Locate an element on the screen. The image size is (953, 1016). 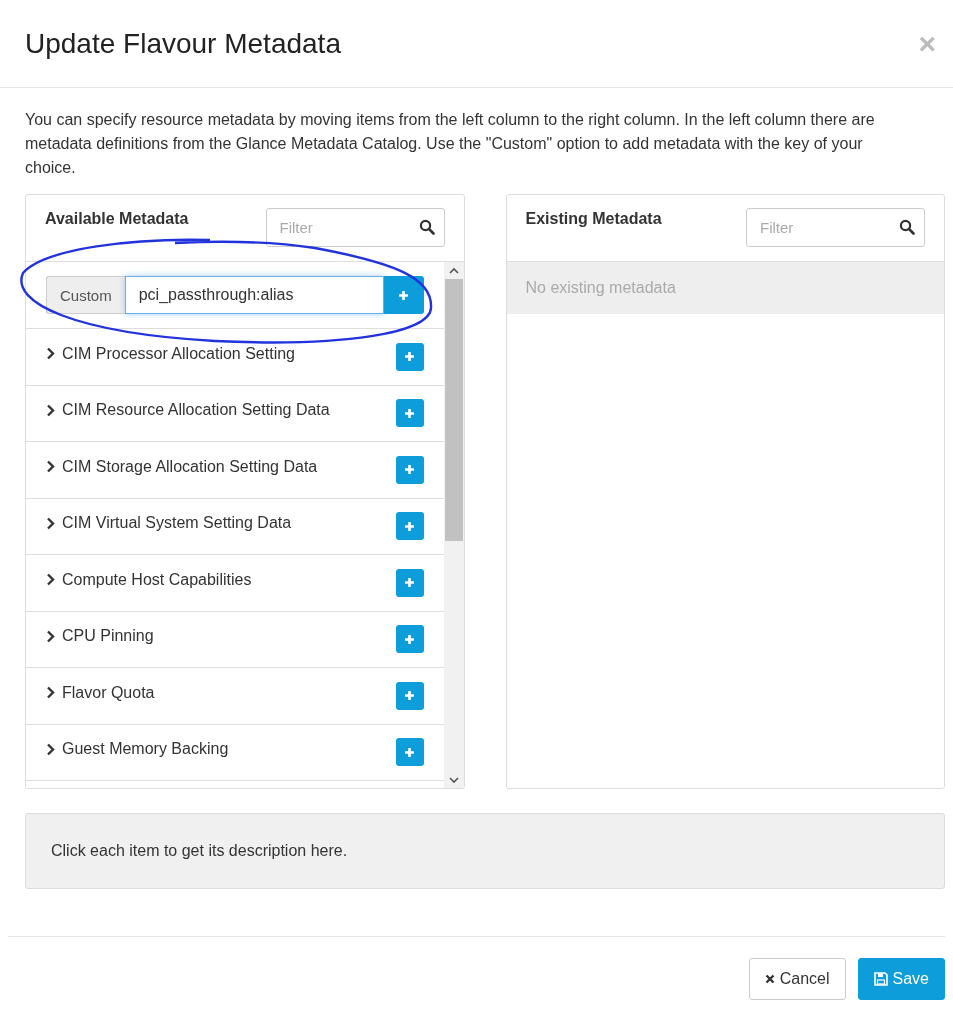
description-text: Click each item to get its description here. is located at coordinates (199, 851).